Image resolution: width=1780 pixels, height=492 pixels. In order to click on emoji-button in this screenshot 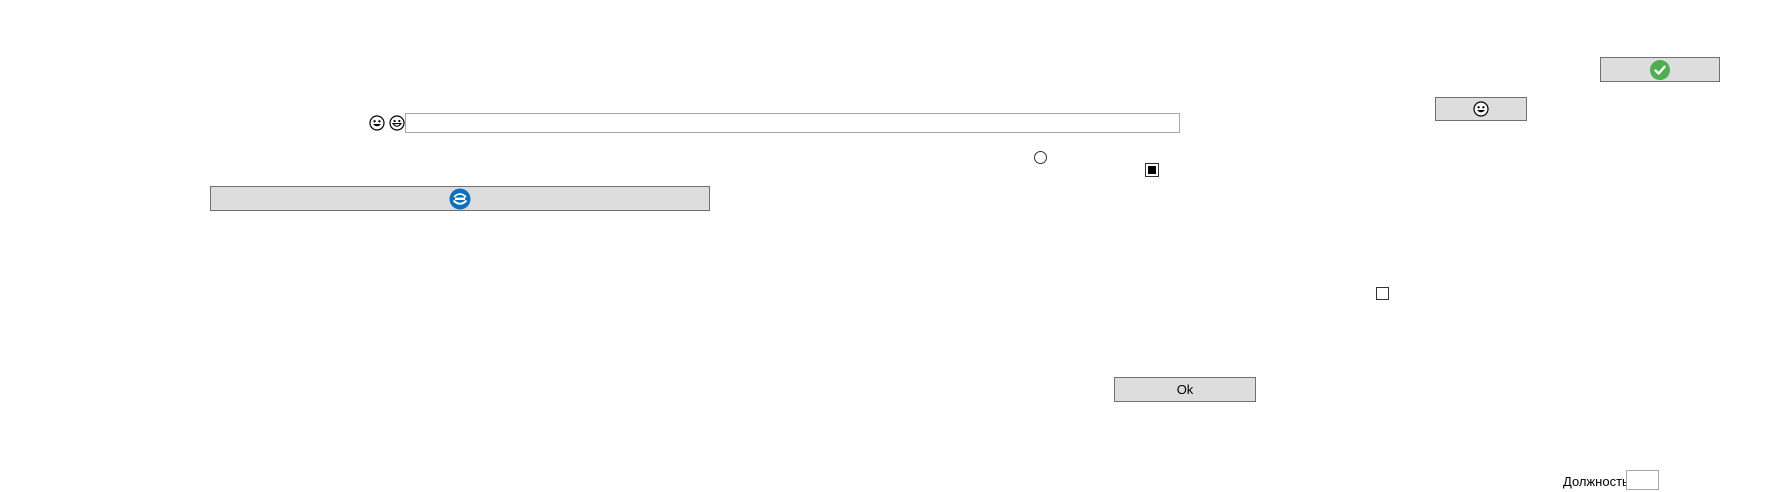, I will do `click(1481, 109)`.